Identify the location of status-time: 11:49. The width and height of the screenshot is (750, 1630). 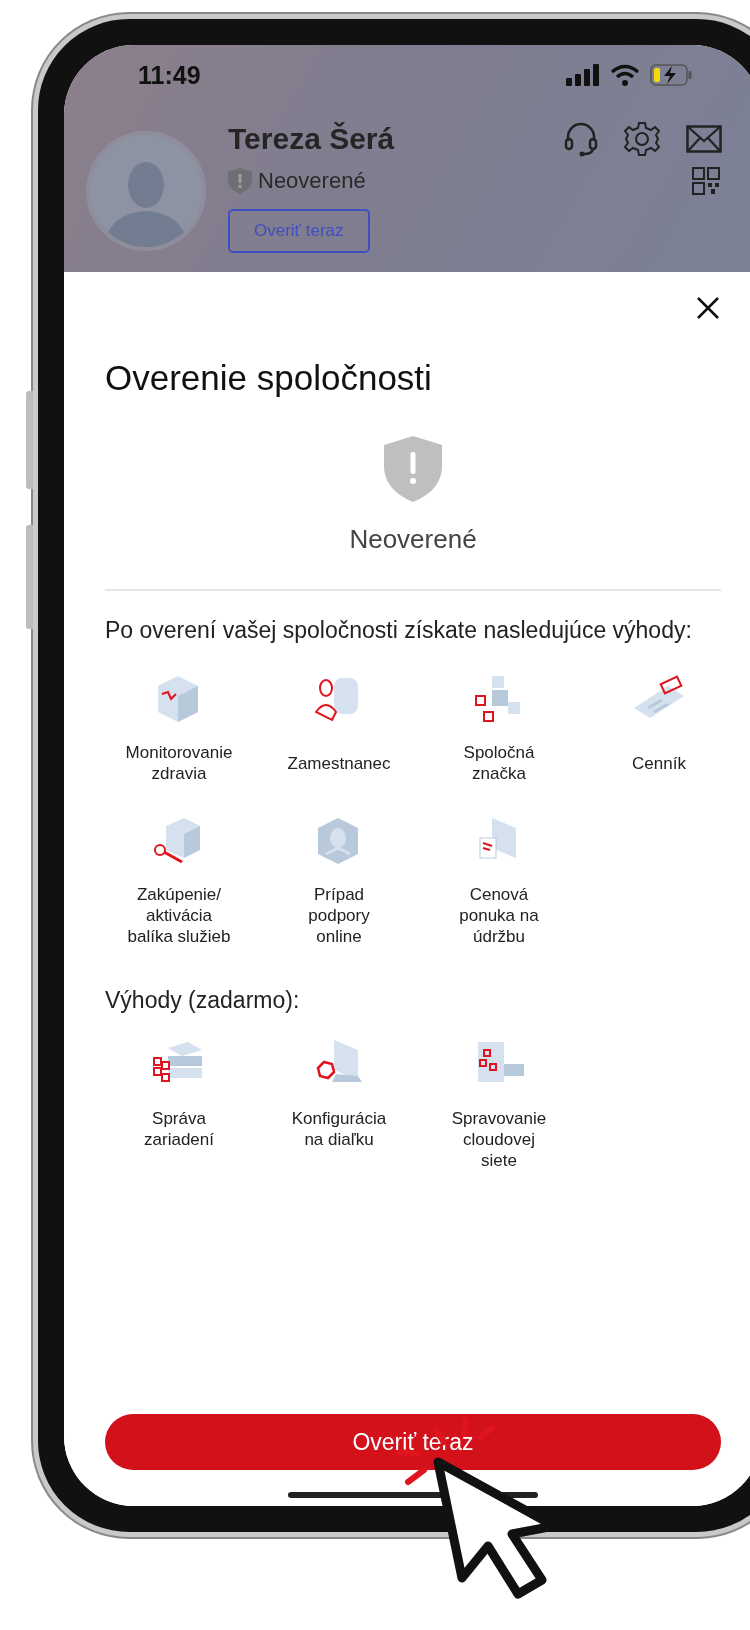
(169, 75).